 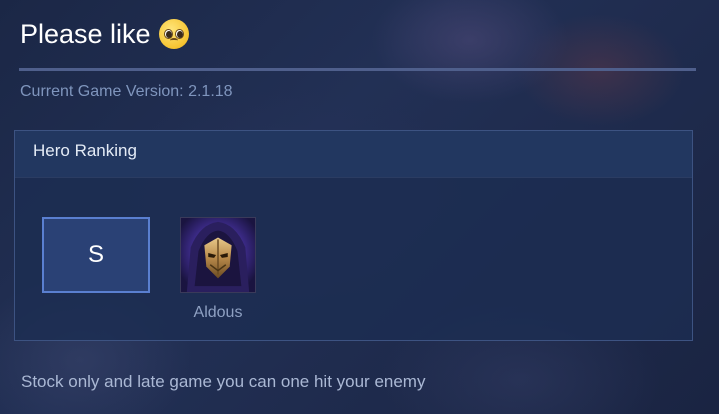 I want to click on aldous-portrait-icon, so click(x=218, y=255).